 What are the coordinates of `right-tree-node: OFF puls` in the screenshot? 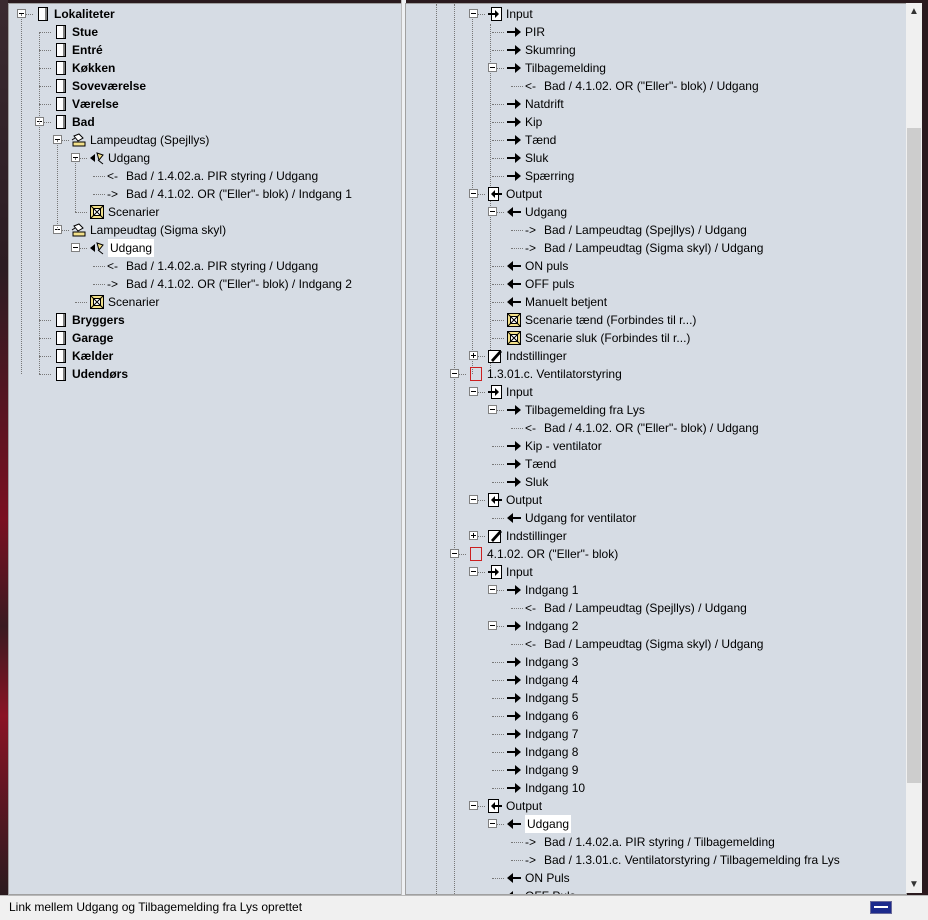 It's located at (656, 284).